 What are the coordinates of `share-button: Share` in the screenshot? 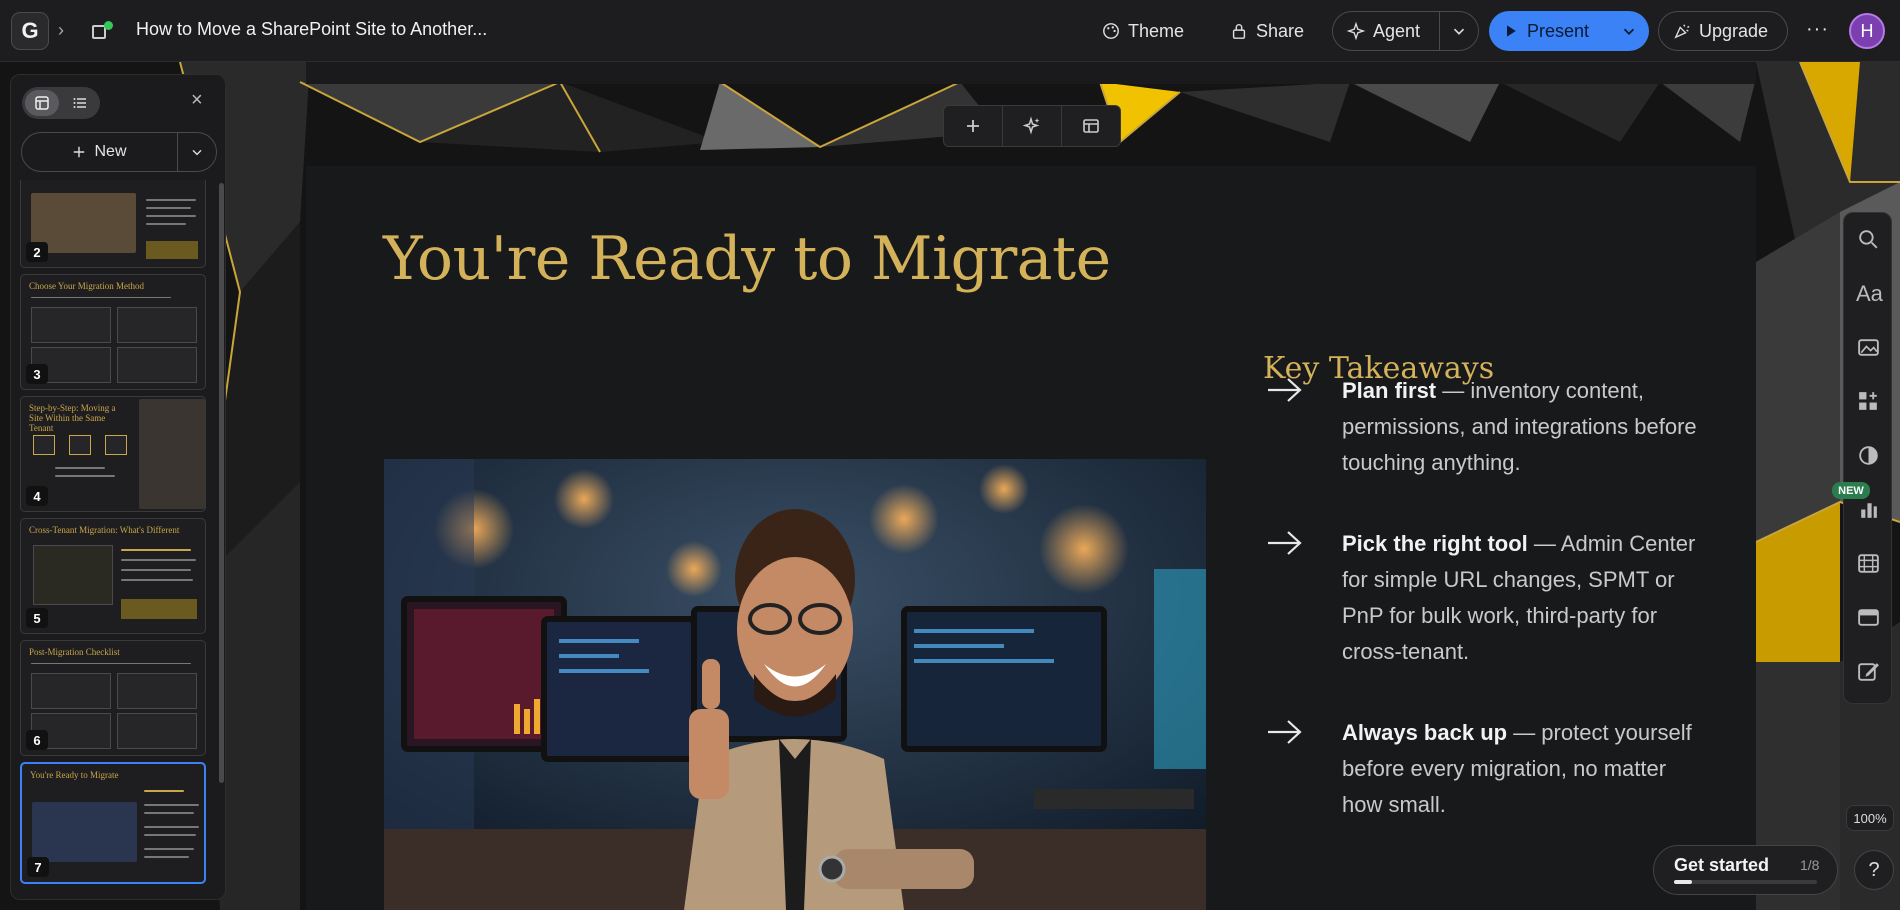 It's located at (1267, 31).